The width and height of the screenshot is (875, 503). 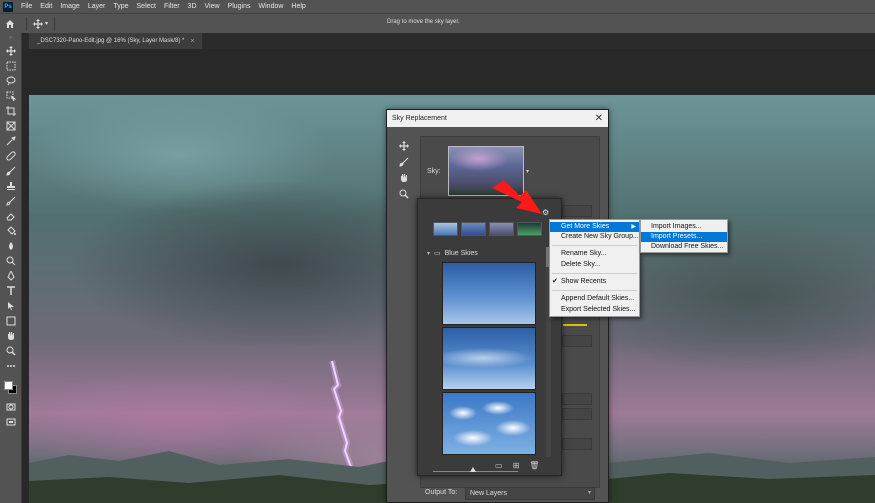 I want to click on pen-icon, so click(x=11, y=275).